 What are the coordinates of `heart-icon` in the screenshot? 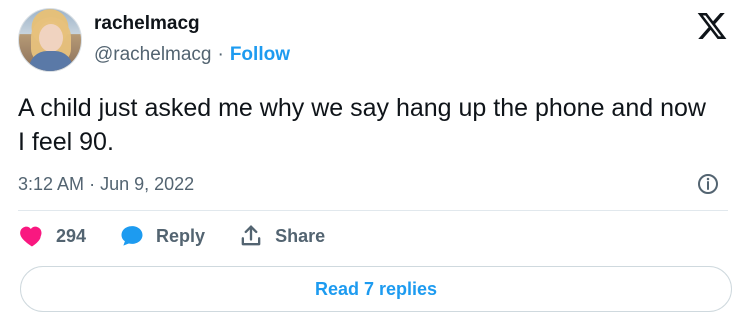 It's located at (32, 236).